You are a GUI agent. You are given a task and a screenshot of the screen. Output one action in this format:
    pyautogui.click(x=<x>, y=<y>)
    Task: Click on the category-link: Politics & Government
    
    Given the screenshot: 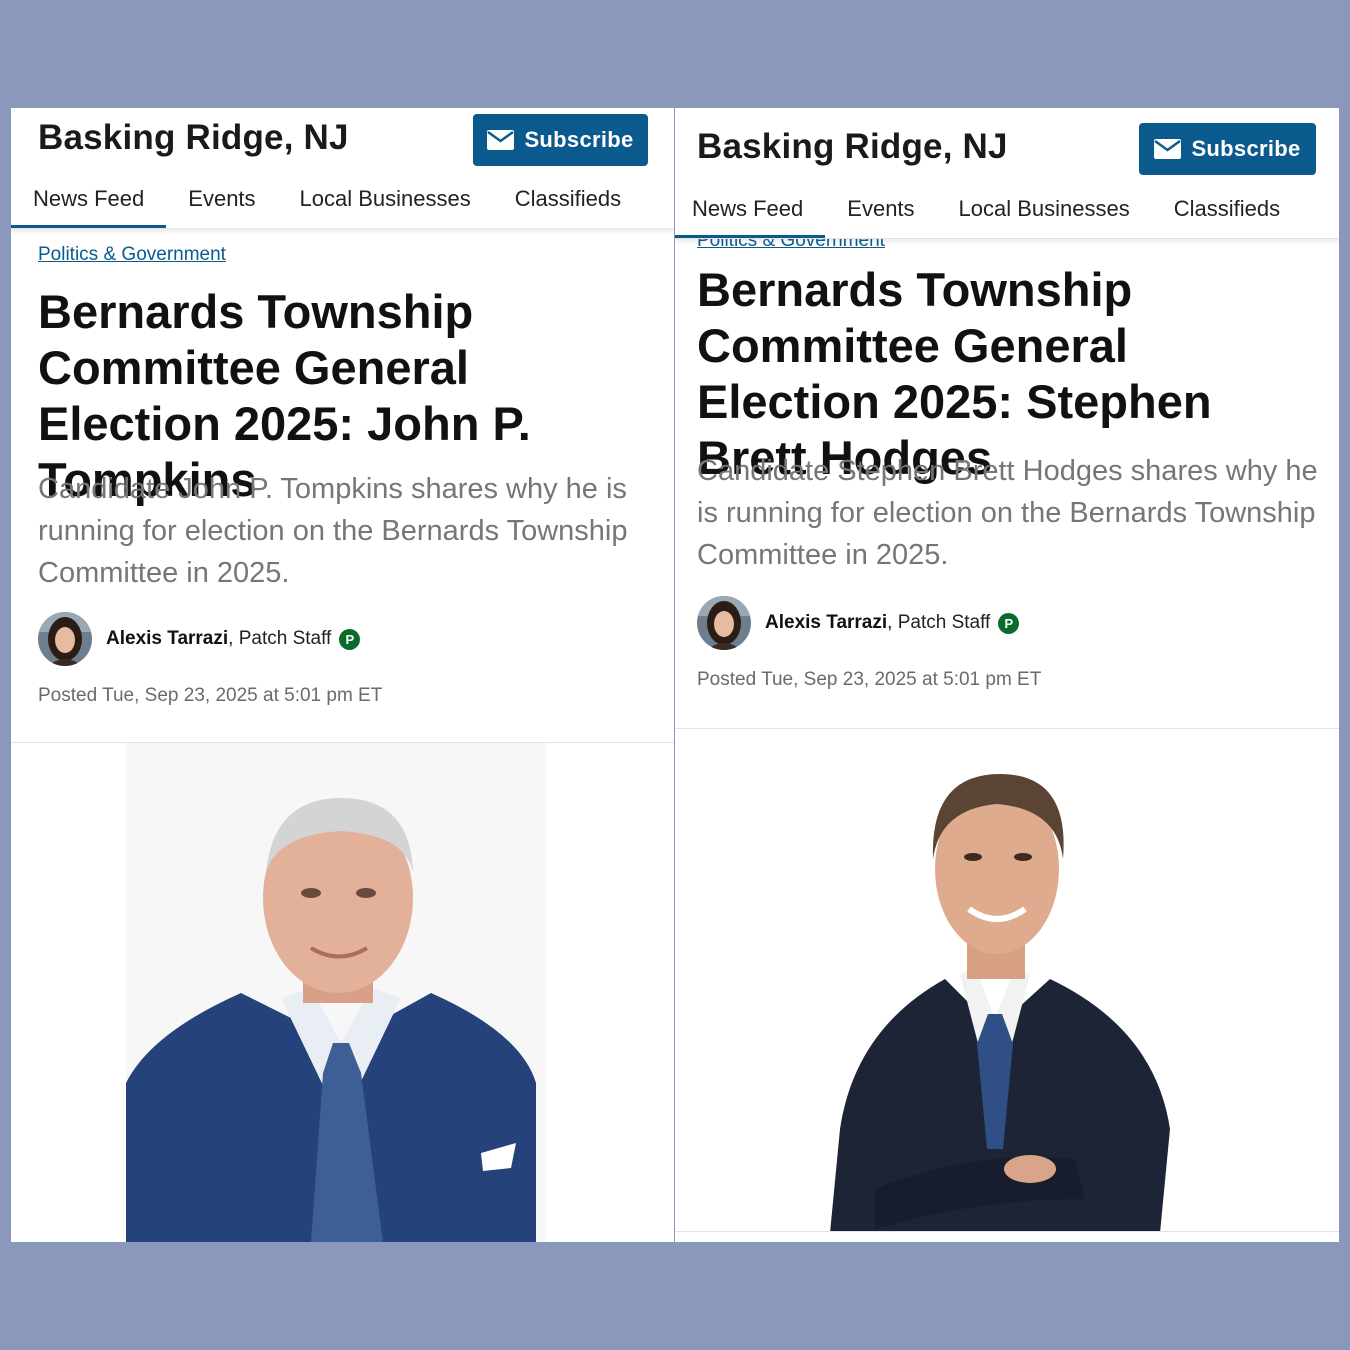 What is the action you would take?
    pyautogui.click(x=132, y=255)
    